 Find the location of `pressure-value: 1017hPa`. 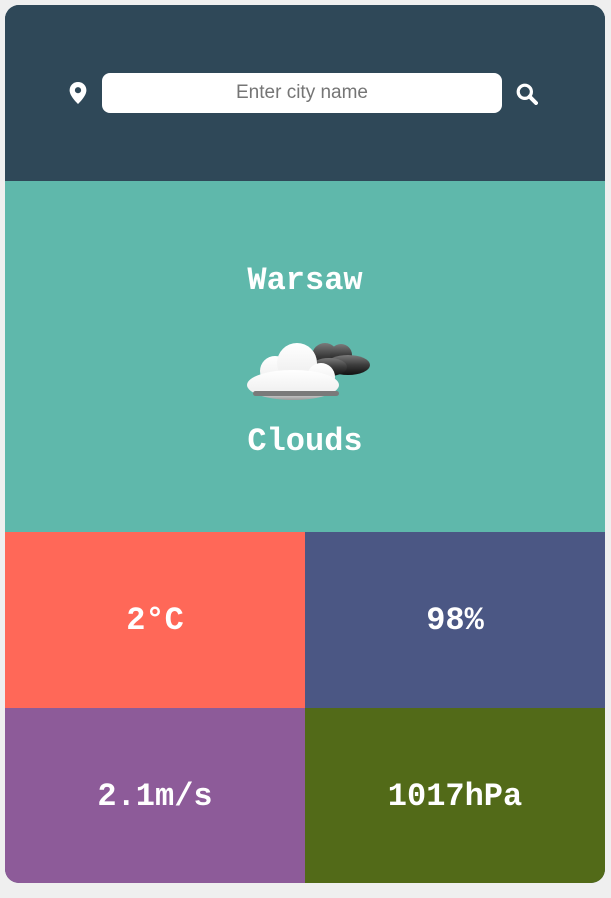

pressure-value: 1017hPa is located at coordinates (455, 796).